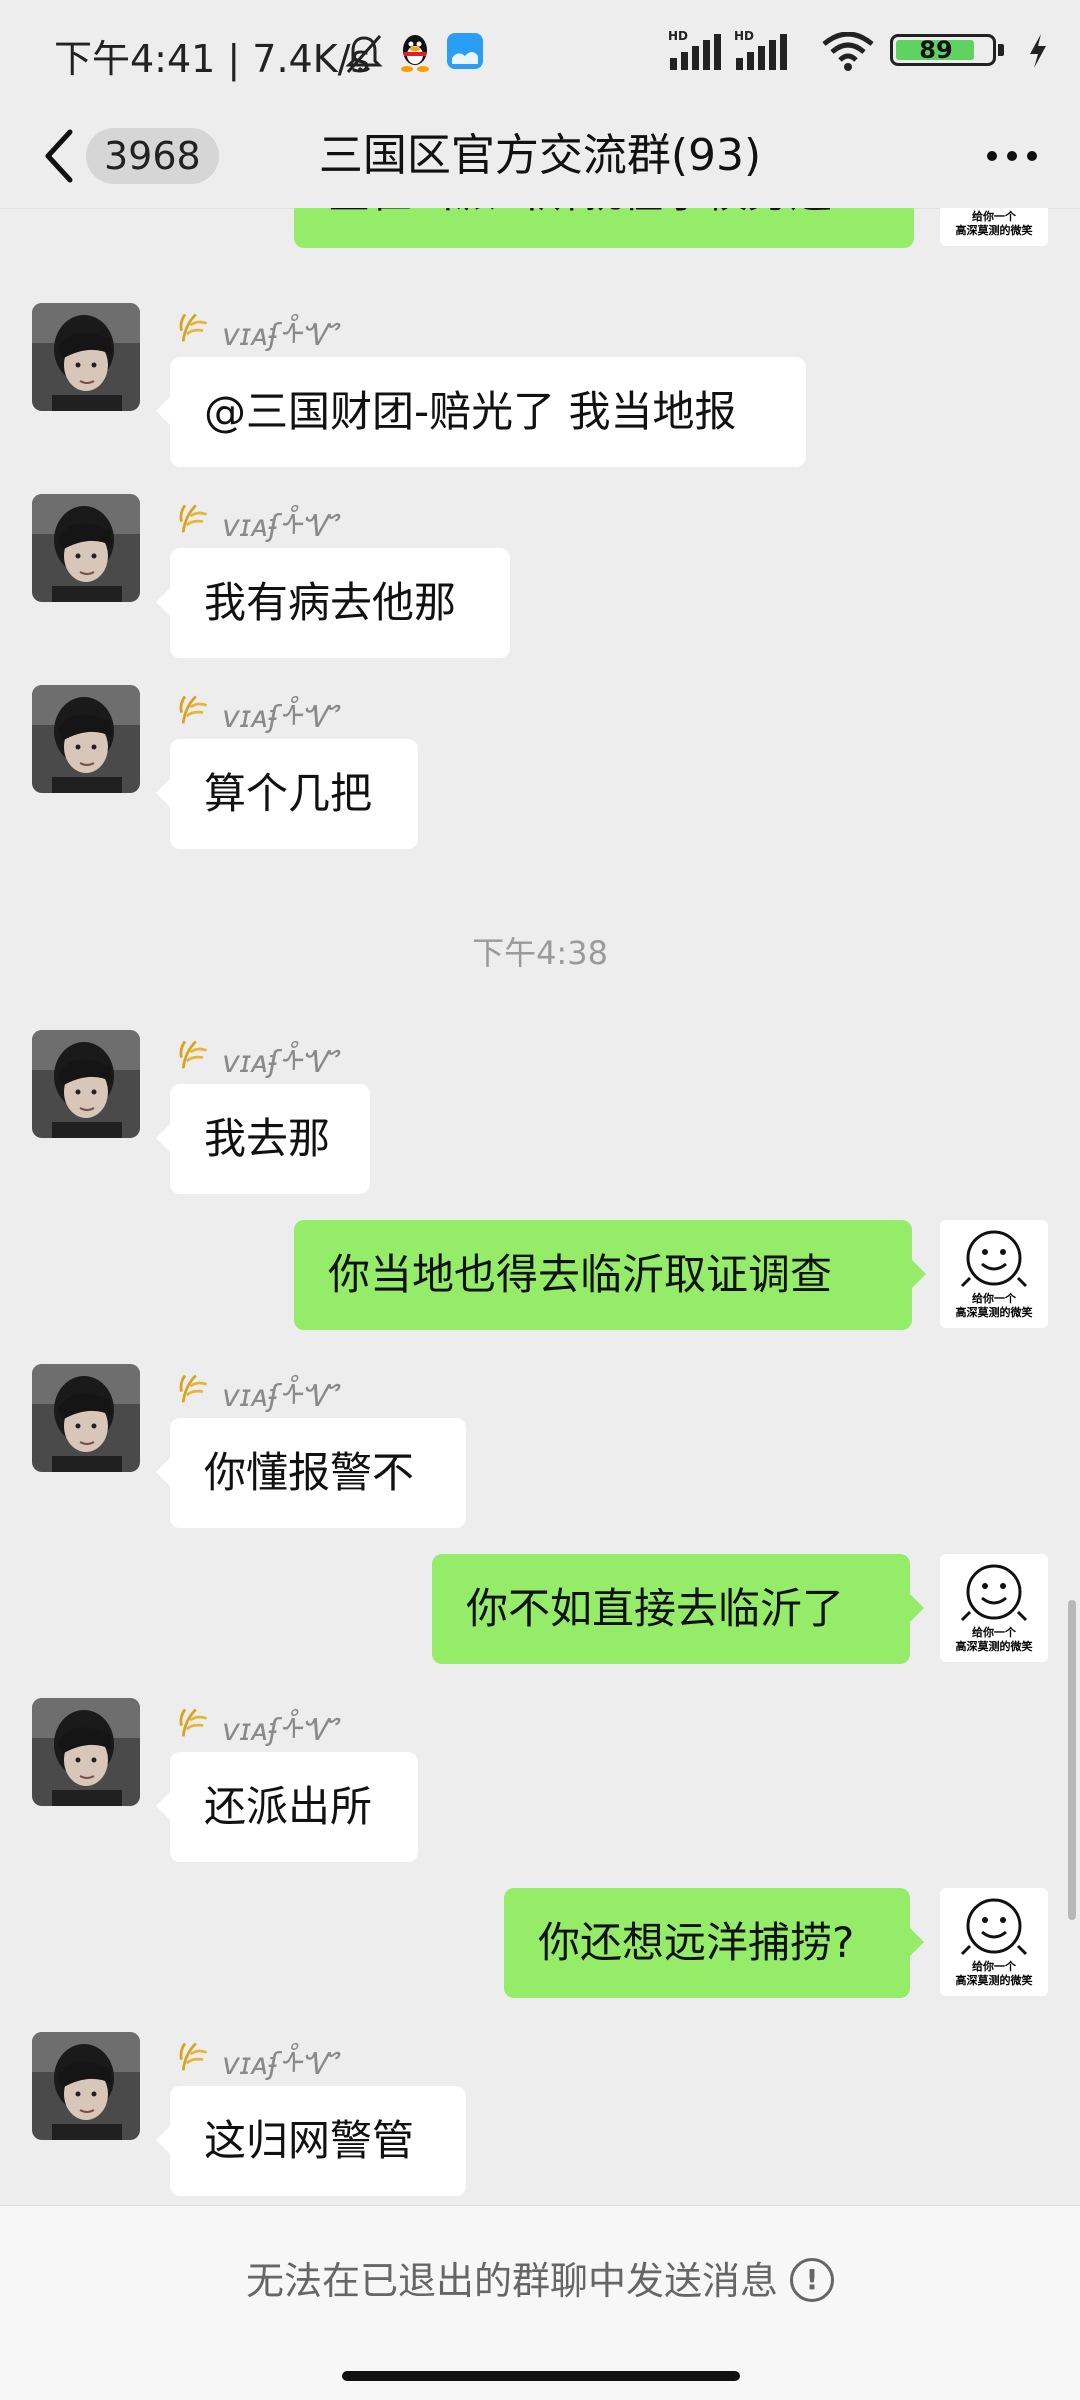 Image resolution: width=1080 pixels, height=2400 pixels. What do you see at coordinates (541, 2376) in the screenshot?
I see `home-indicator` at bounding box center [541, 2376].